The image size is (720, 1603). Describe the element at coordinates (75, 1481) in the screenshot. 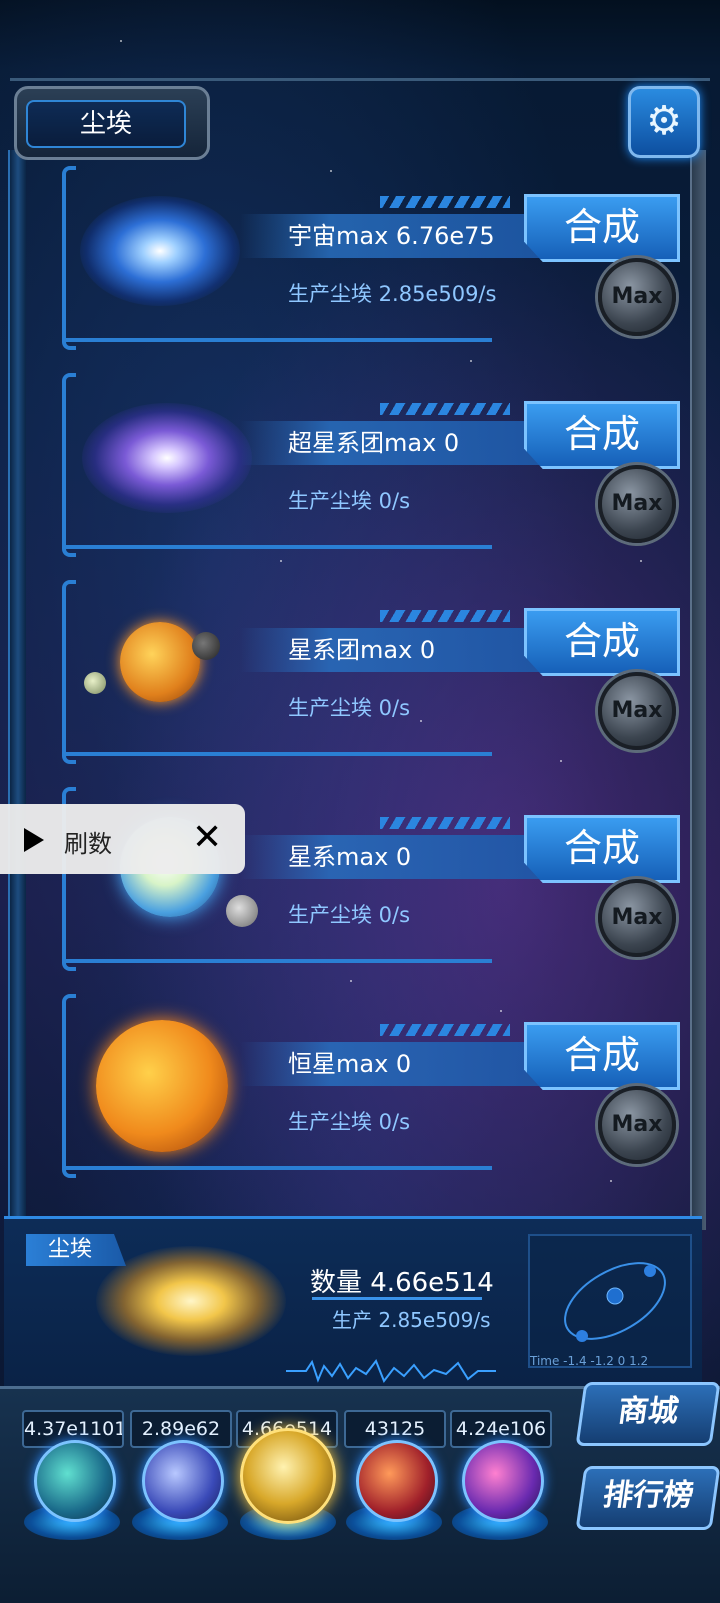

I see `atom-orb-icon` at that location.